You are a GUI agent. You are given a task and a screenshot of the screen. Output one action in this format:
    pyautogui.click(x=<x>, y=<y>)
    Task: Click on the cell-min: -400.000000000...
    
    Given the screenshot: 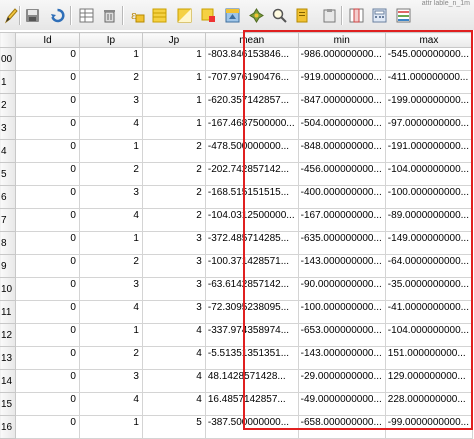 What is the action you would take?
    pyautogui.click(x=341, y=197)
    